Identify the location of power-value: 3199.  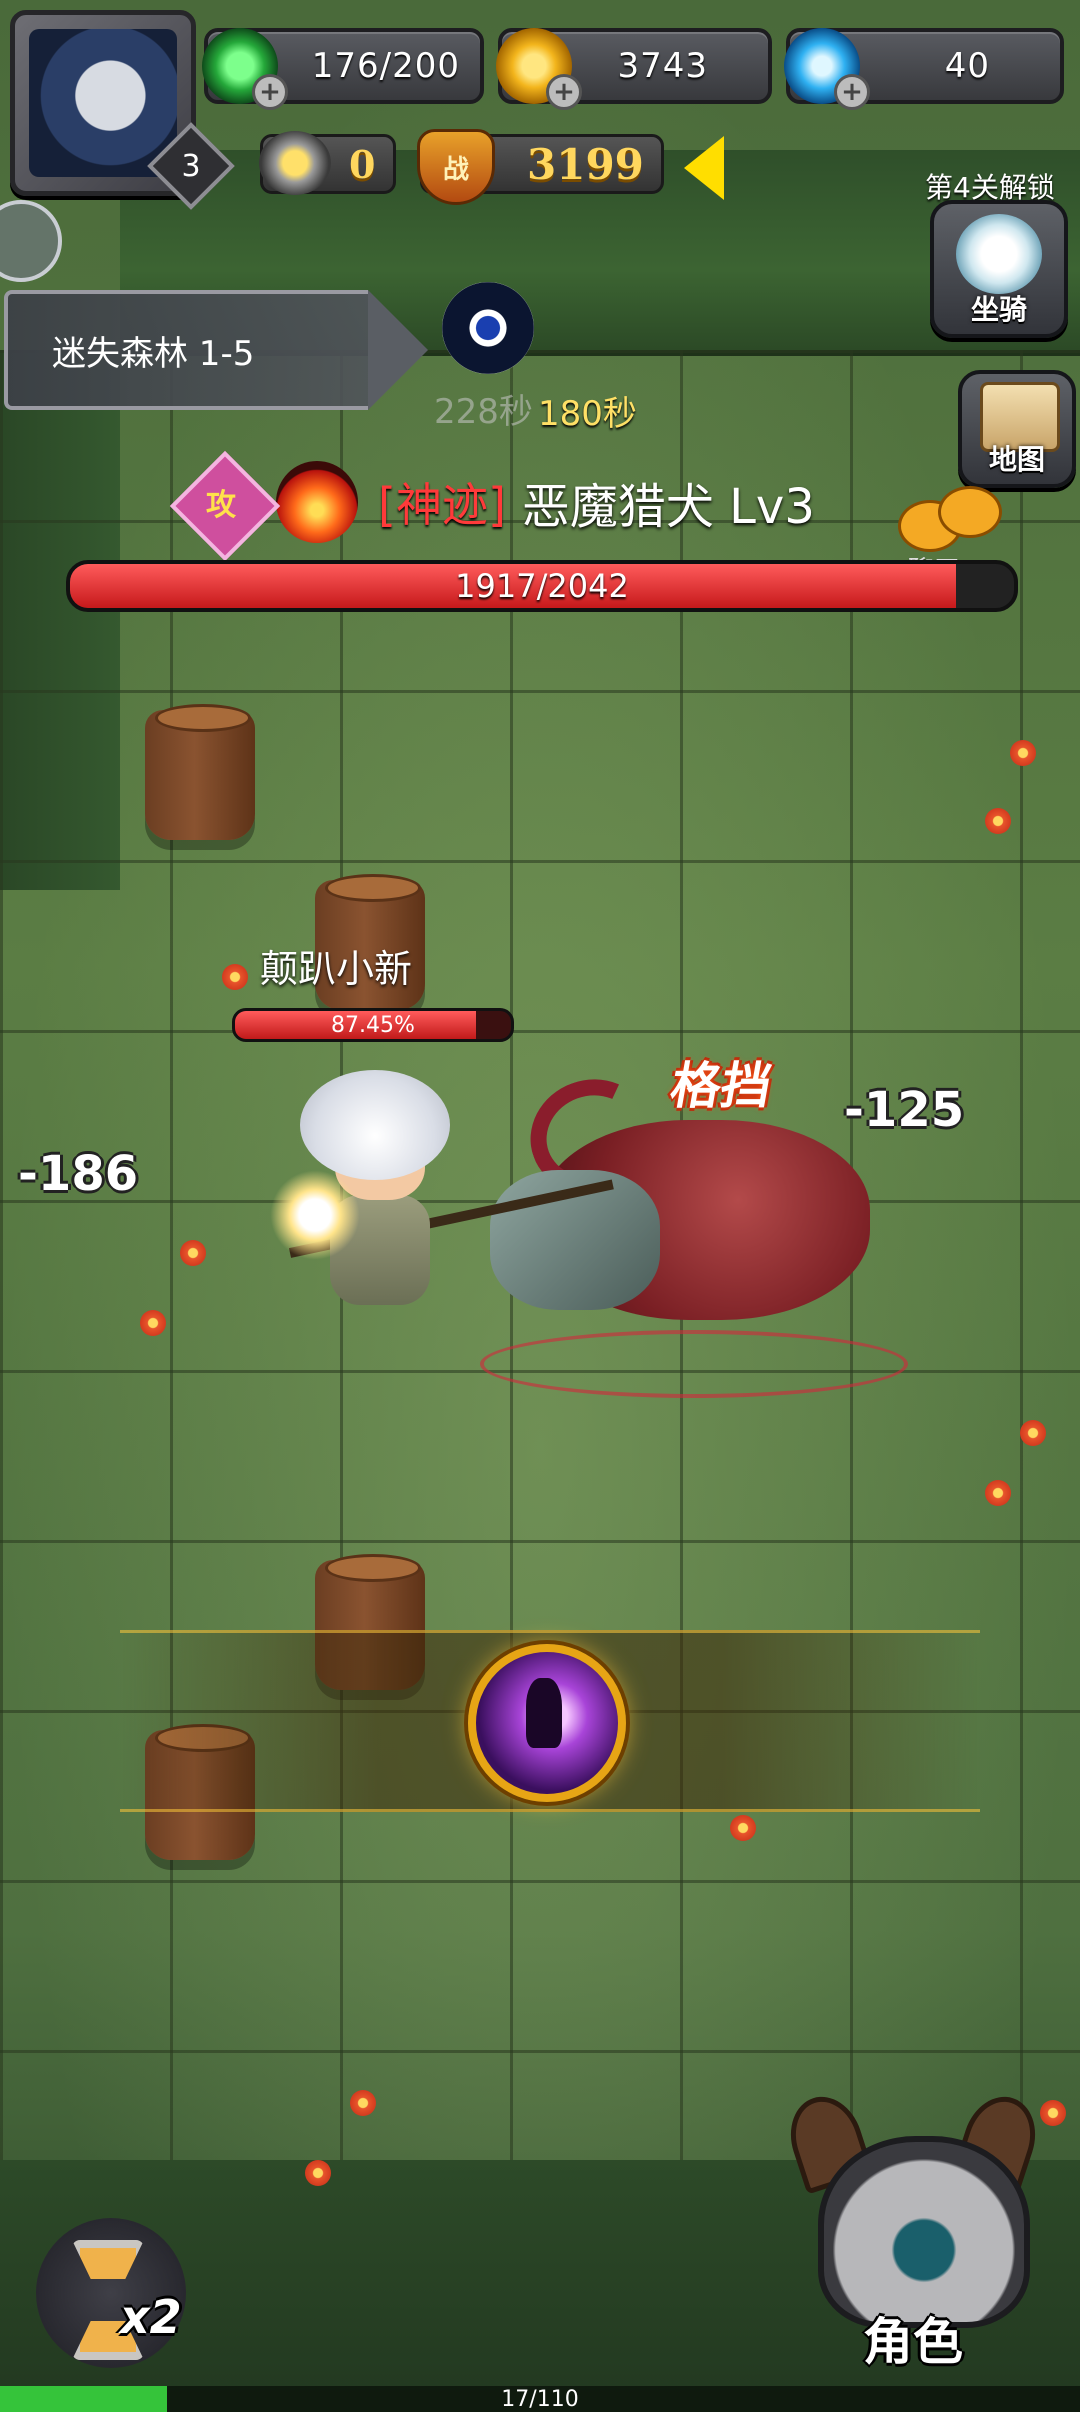
(585, 164).